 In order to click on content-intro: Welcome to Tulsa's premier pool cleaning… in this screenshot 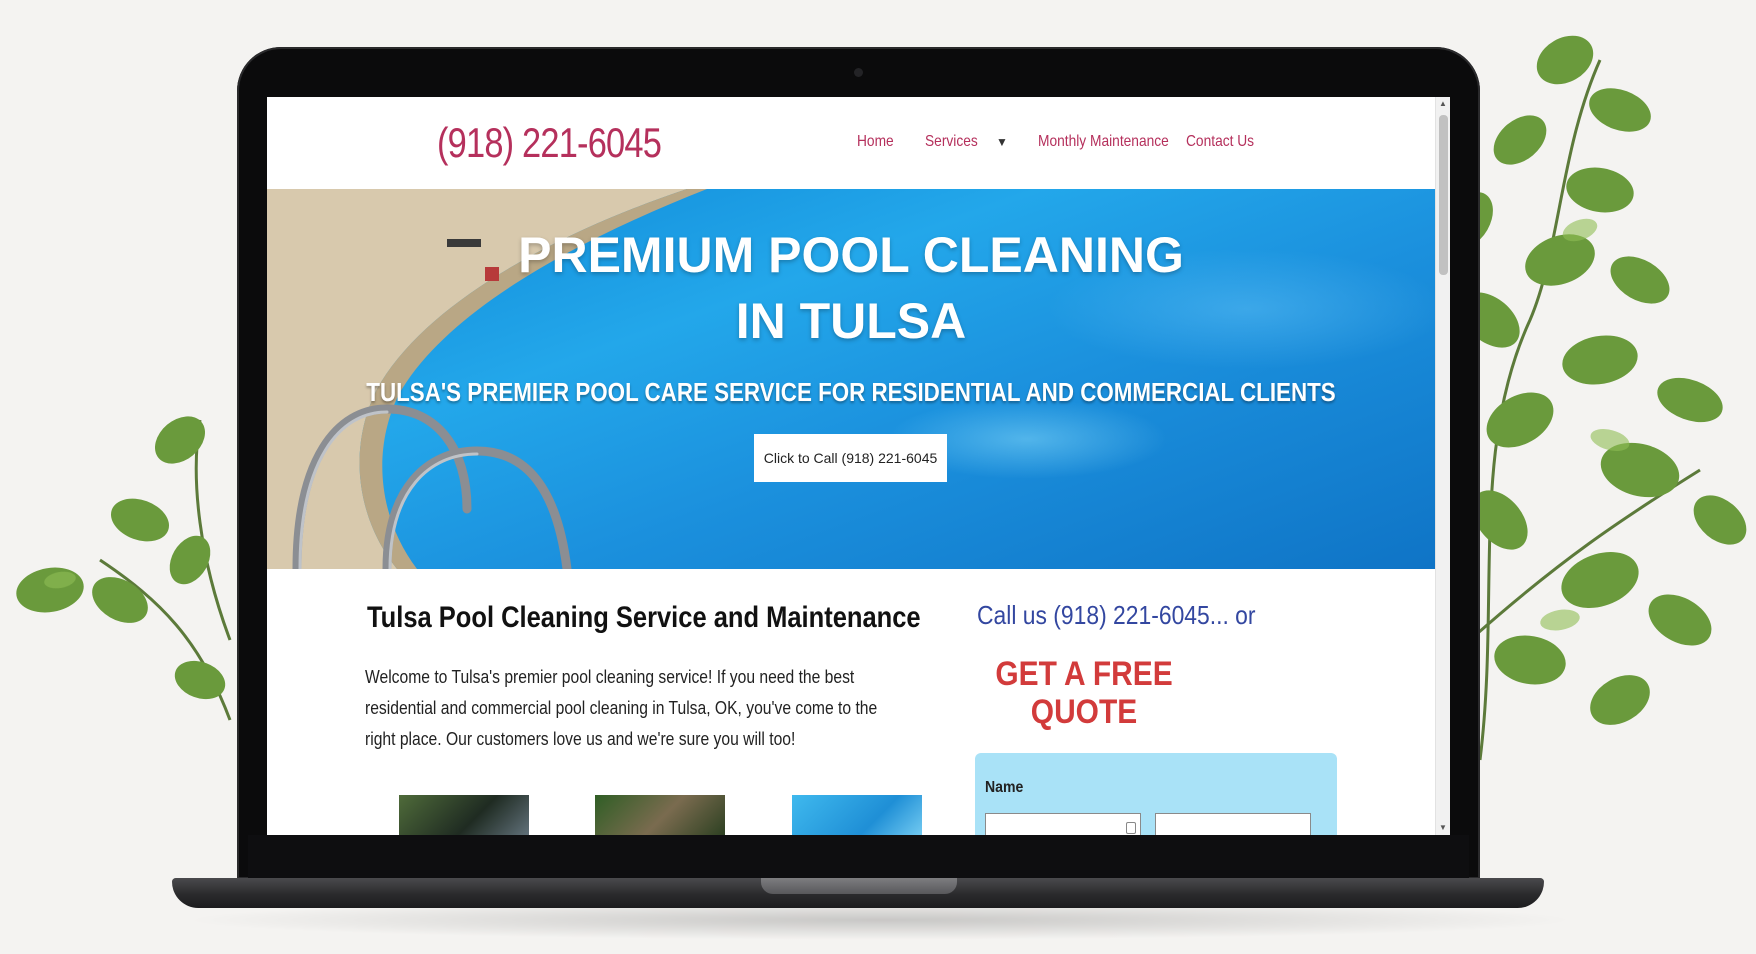, I will do `click(621, 708)`.